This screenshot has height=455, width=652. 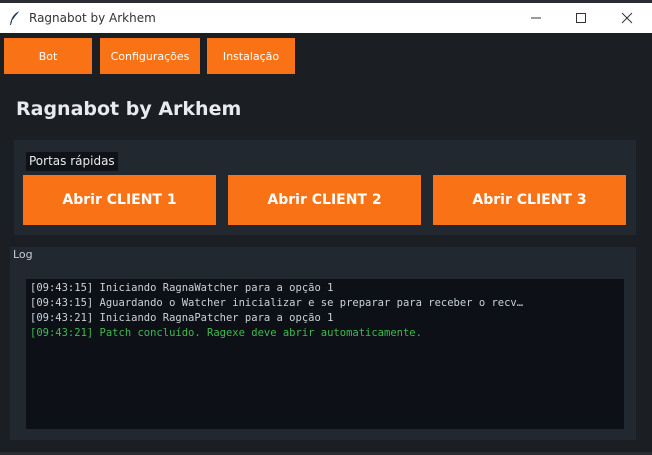 I want to click on close-icon, so click(x=627, y=18).